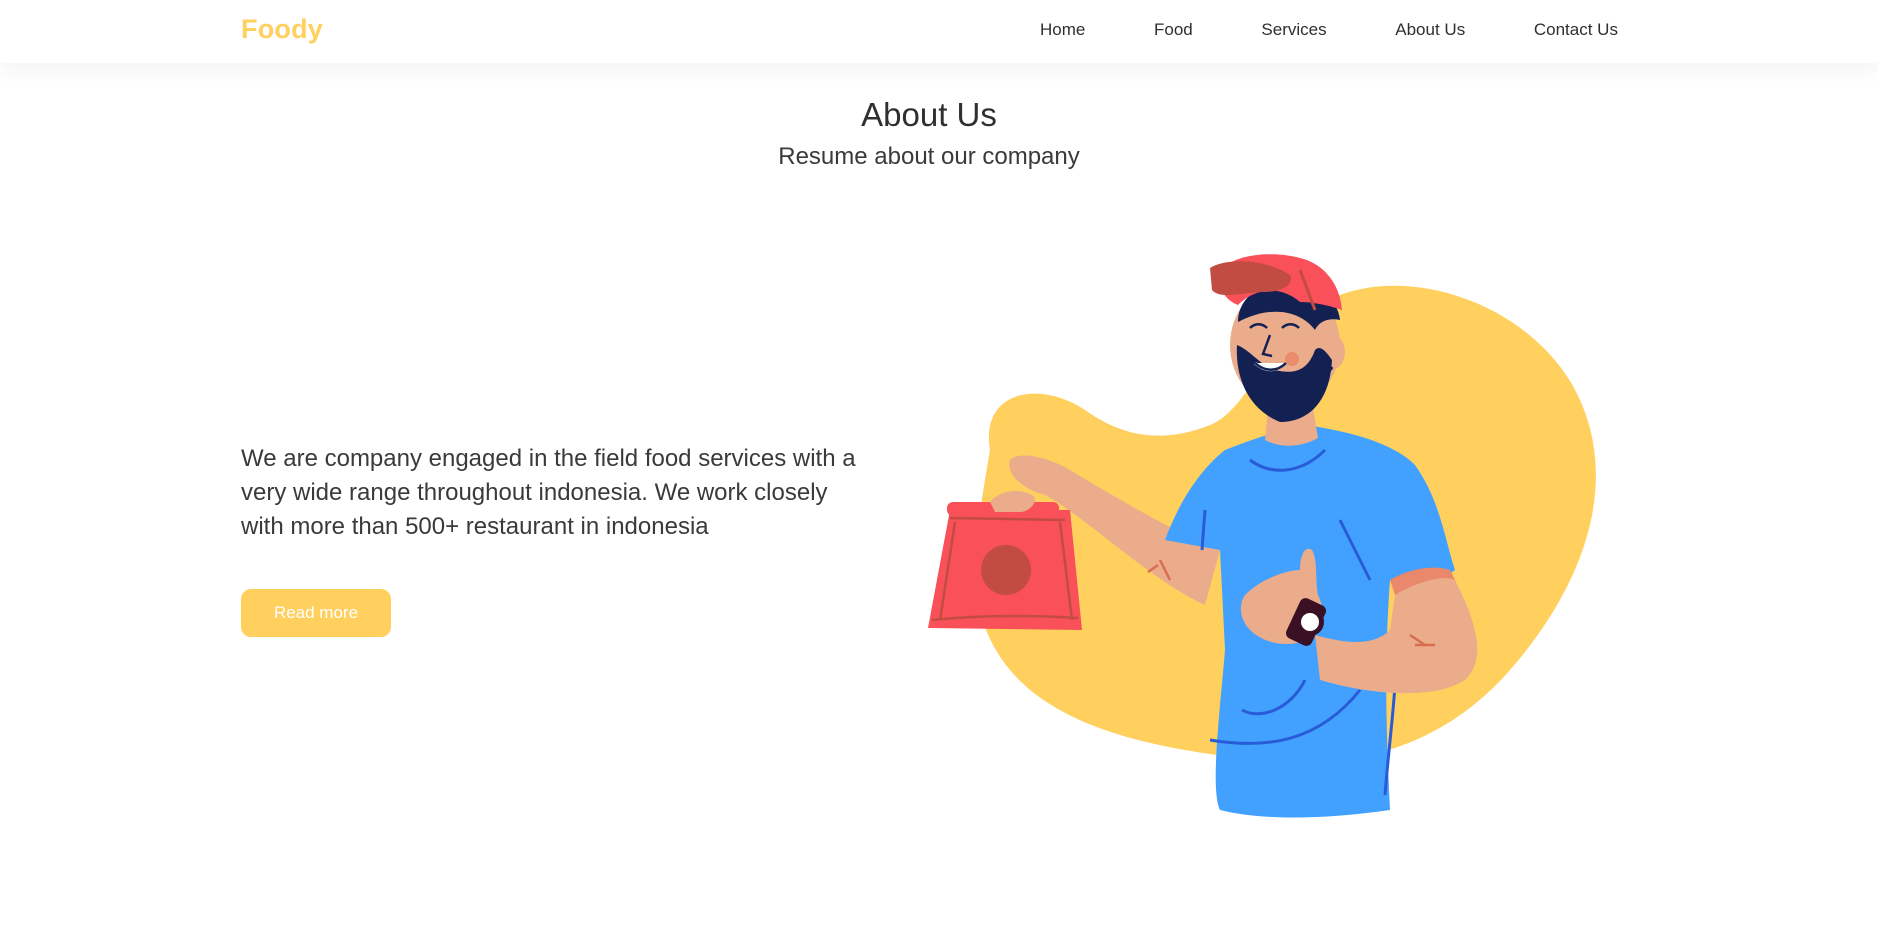 This screenshot has height=941, width=1878. I want to click on nav-link-services: Services, so click(1293, 30).